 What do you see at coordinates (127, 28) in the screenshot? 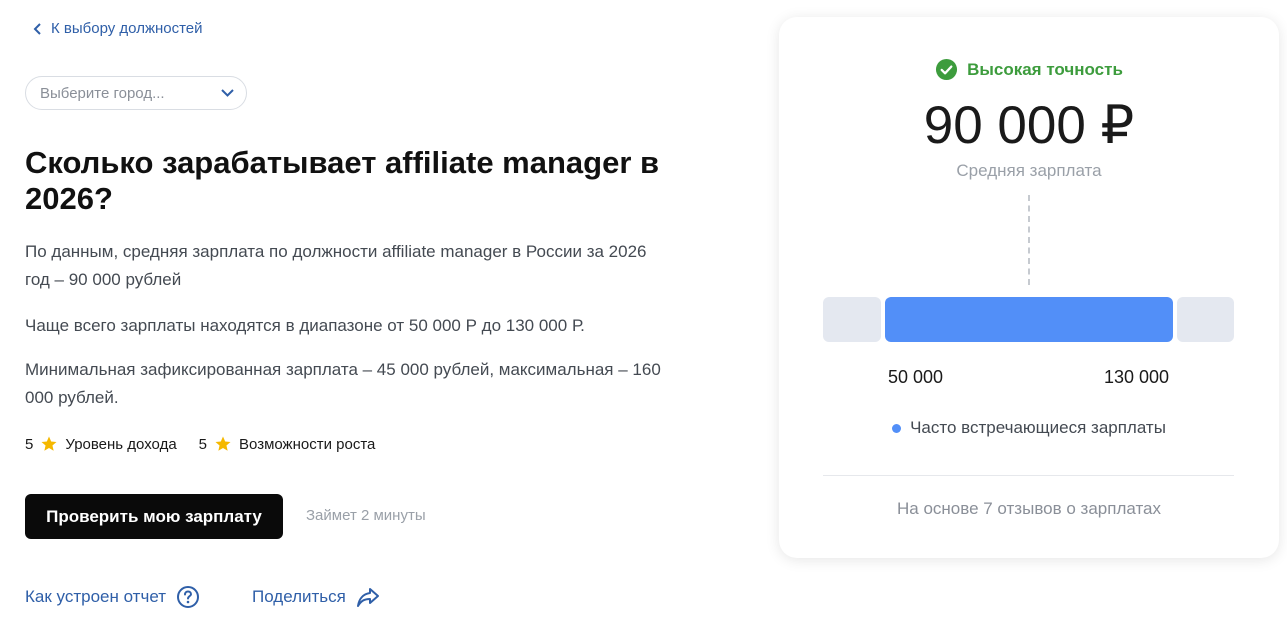
I see `back-link-label: К выбору должностей` at bounding box center [127, 28].